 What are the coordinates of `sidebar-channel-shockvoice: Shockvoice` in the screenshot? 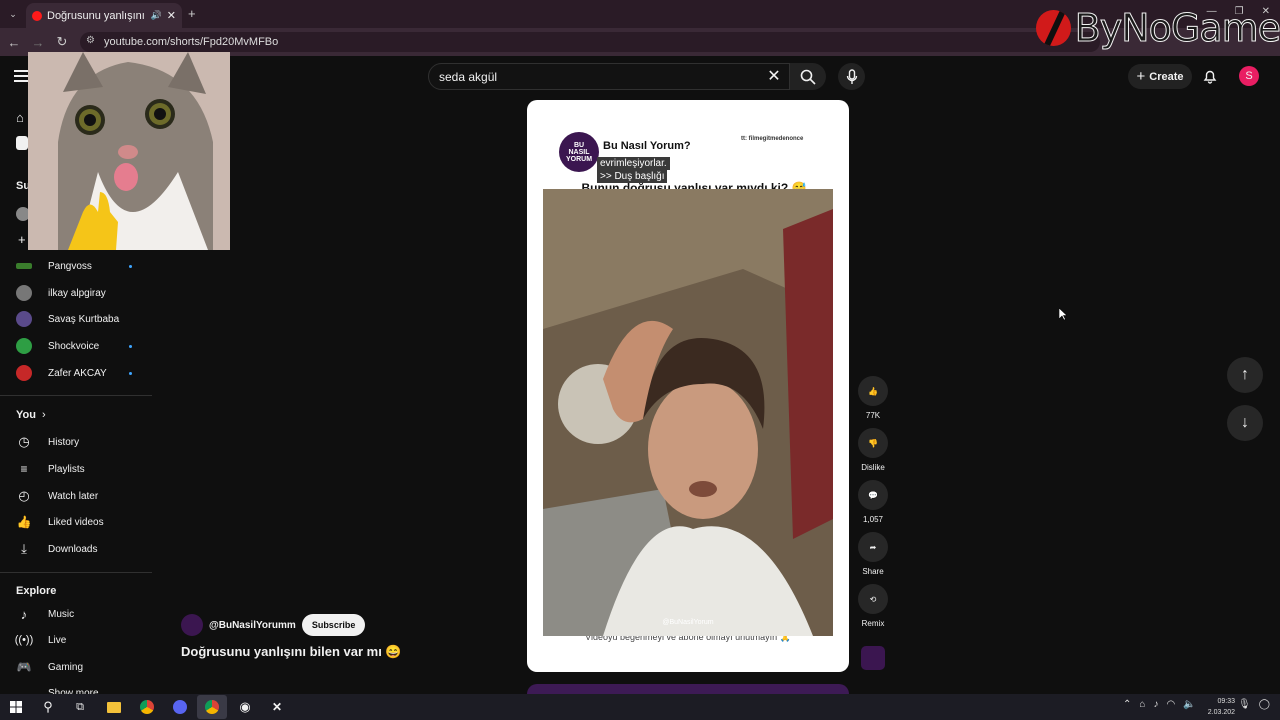 It's located at (76, 346).